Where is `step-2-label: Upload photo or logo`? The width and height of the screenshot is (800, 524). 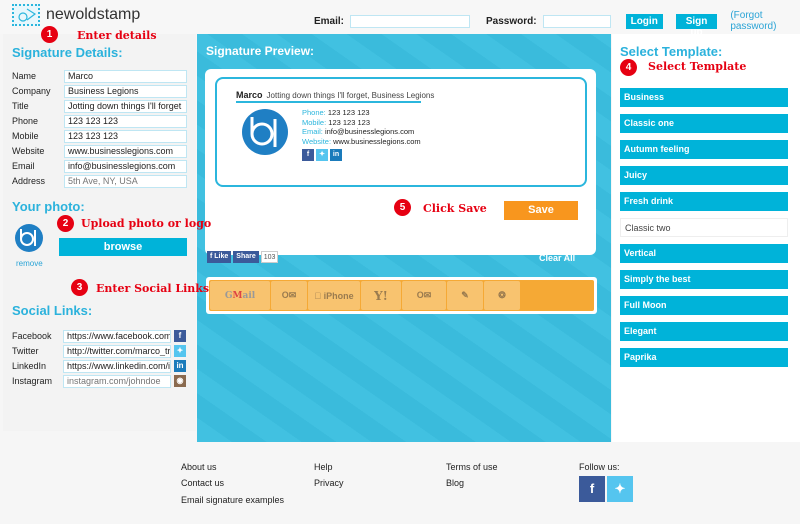
step-2-label: Upload photo or logo is located at coordinates (146, 223).